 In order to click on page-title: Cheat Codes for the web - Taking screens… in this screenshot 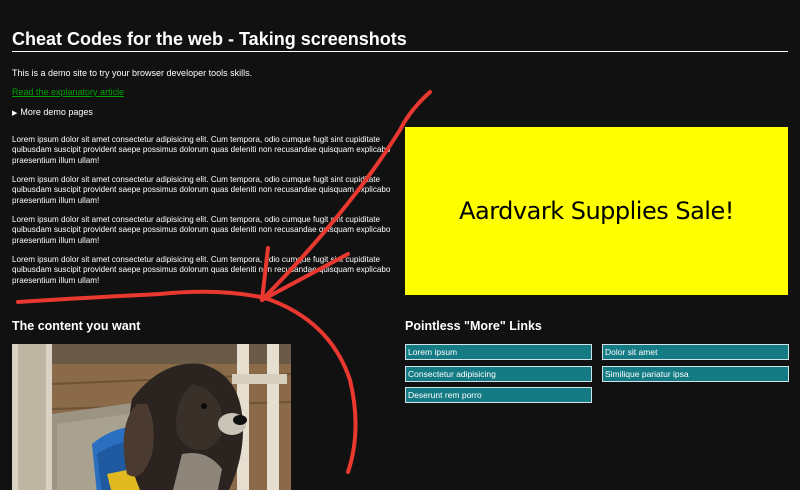, I will do `click(400, 40)`.